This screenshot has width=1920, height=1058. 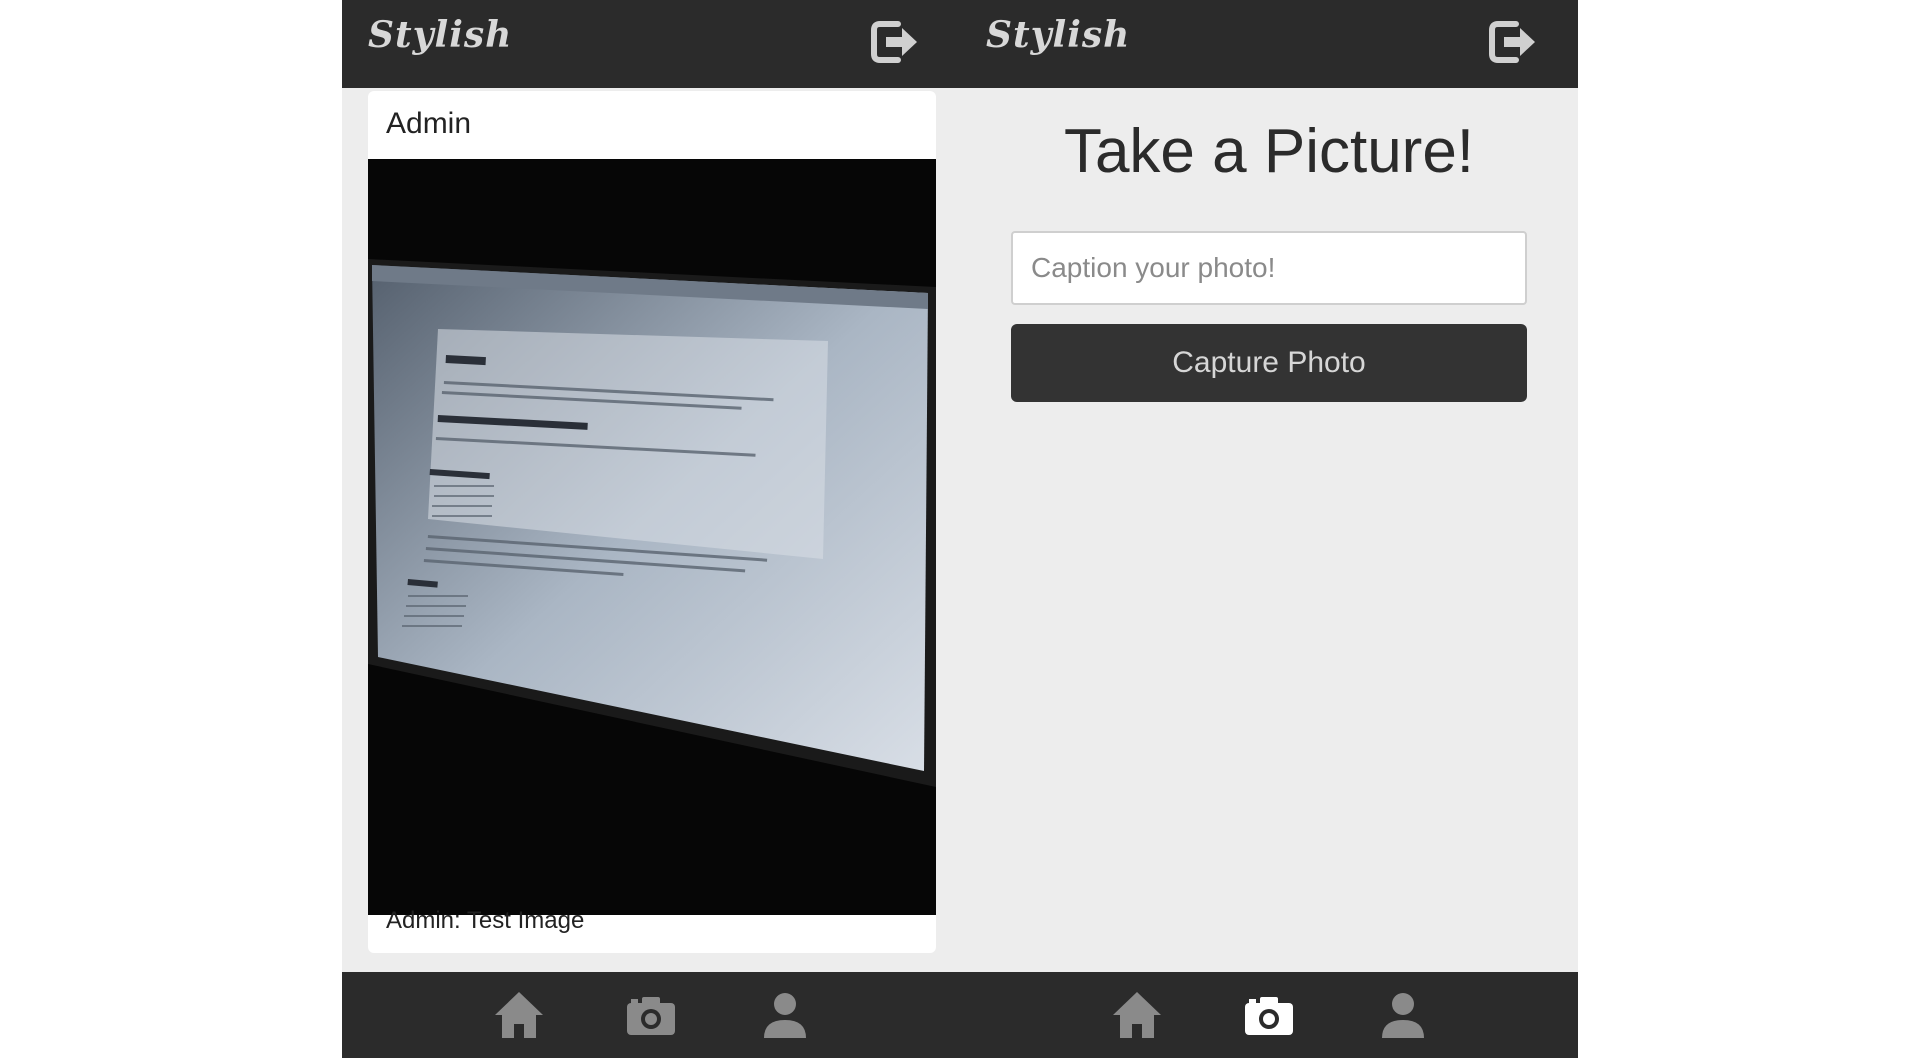 I want to click on capture-photo-button: Capture Photo, so click(x=1269, y=363).